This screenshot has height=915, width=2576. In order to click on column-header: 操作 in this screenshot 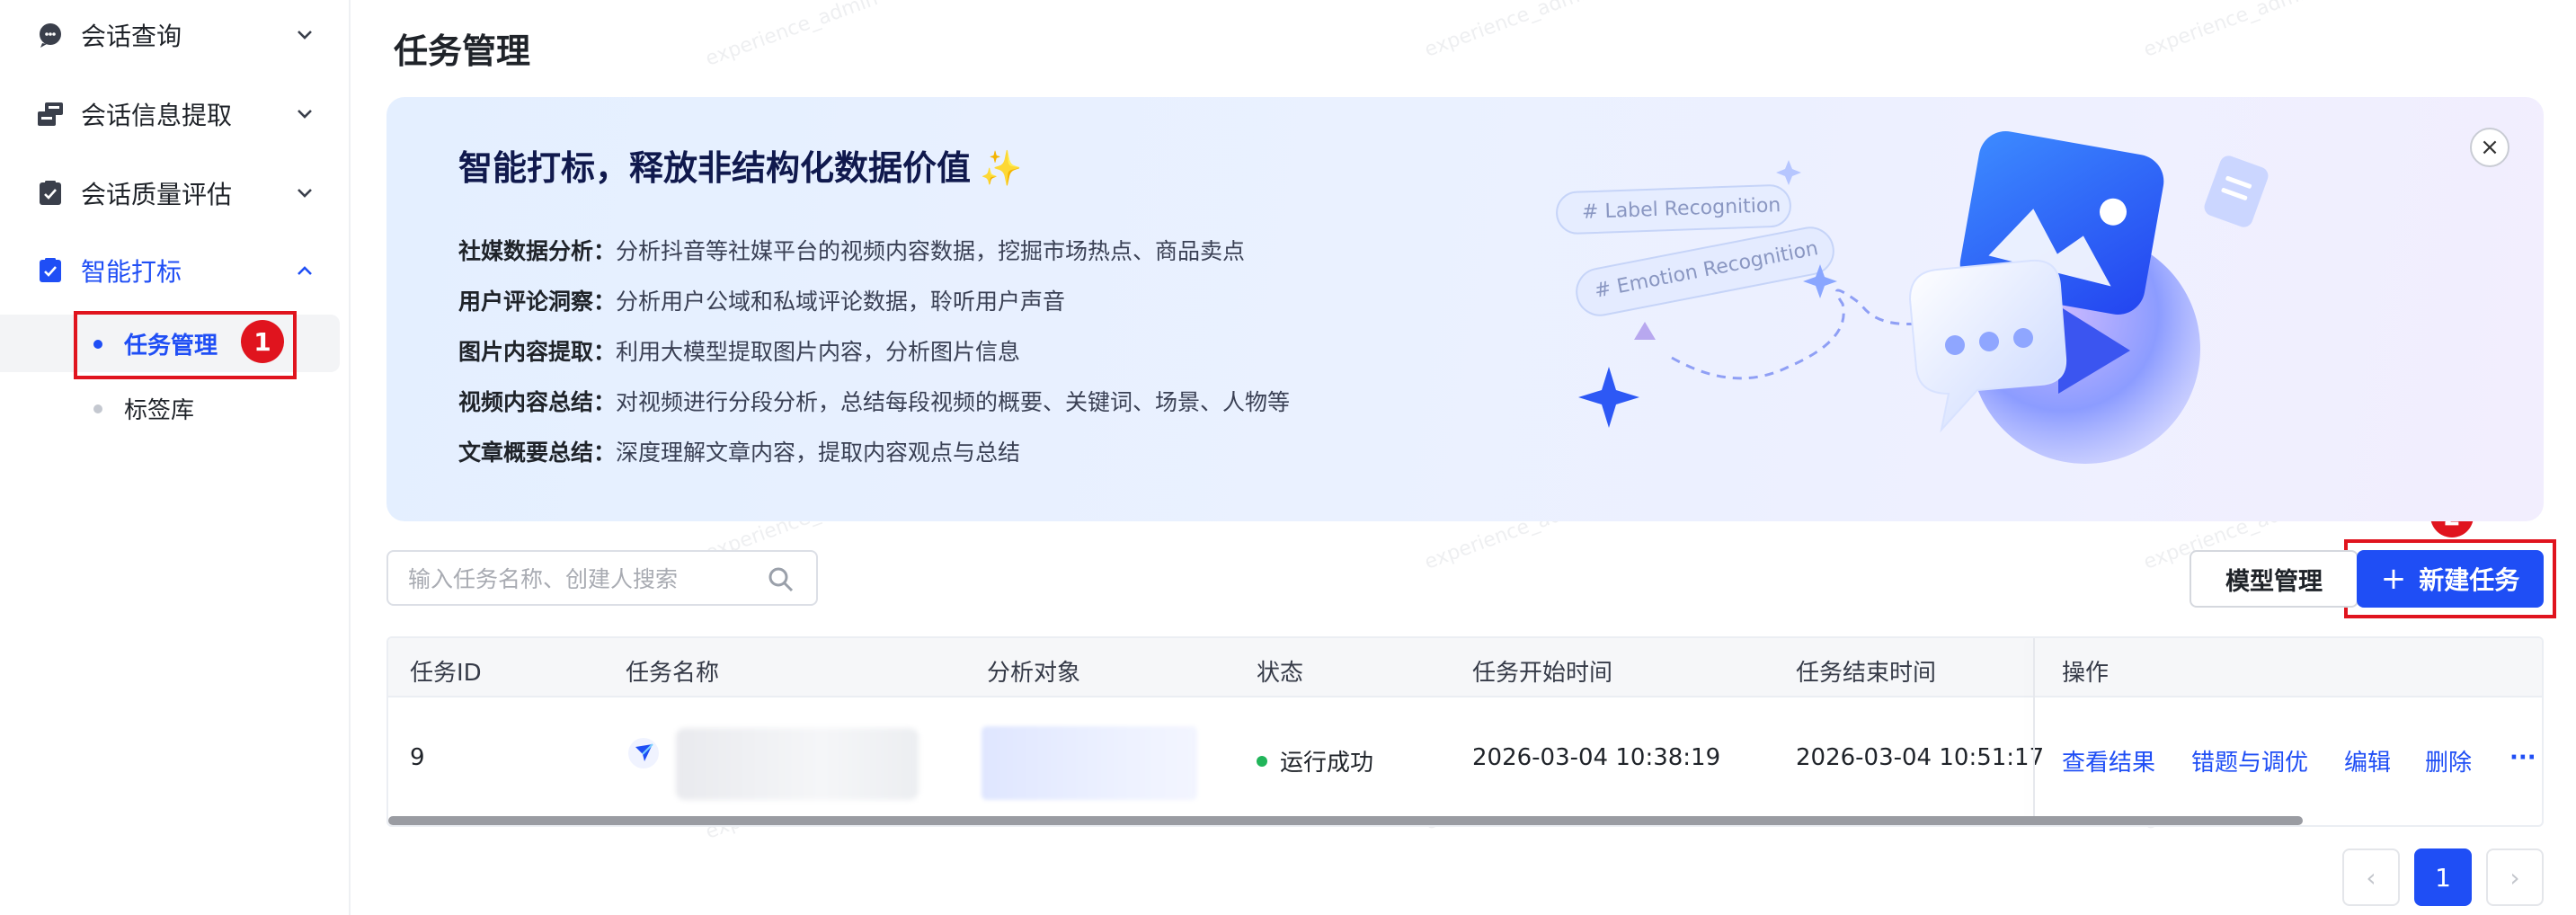, I will do `click(2086, 674)`.